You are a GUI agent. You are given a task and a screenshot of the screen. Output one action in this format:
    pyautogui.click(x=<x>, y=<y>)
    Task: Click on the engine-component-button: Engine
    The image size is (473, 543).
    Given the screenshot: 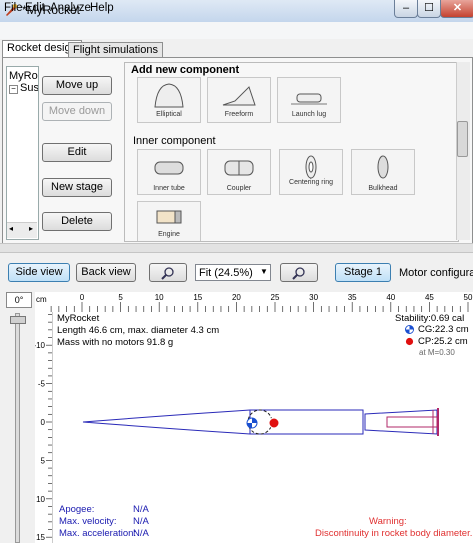 What is the action you would take?
    pyautogui.click(x=169, y=221)
    